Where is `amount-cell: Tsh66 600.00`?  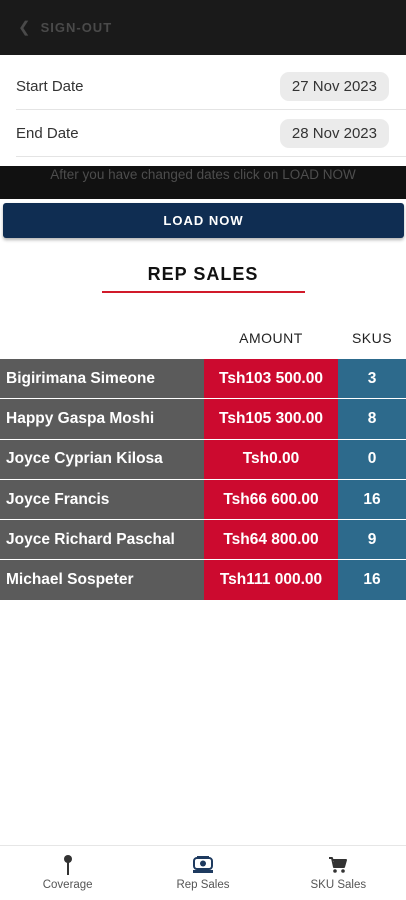
amount-cell: Tsh66 600.00 is located at coordinates (271, 499).